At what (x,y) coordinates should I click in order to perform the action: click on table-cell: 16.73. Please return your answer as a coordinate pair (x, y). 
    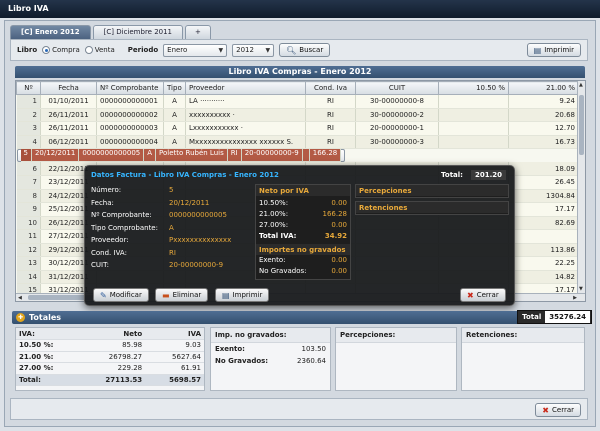
    Looking at the image, I should click on (543, 142).